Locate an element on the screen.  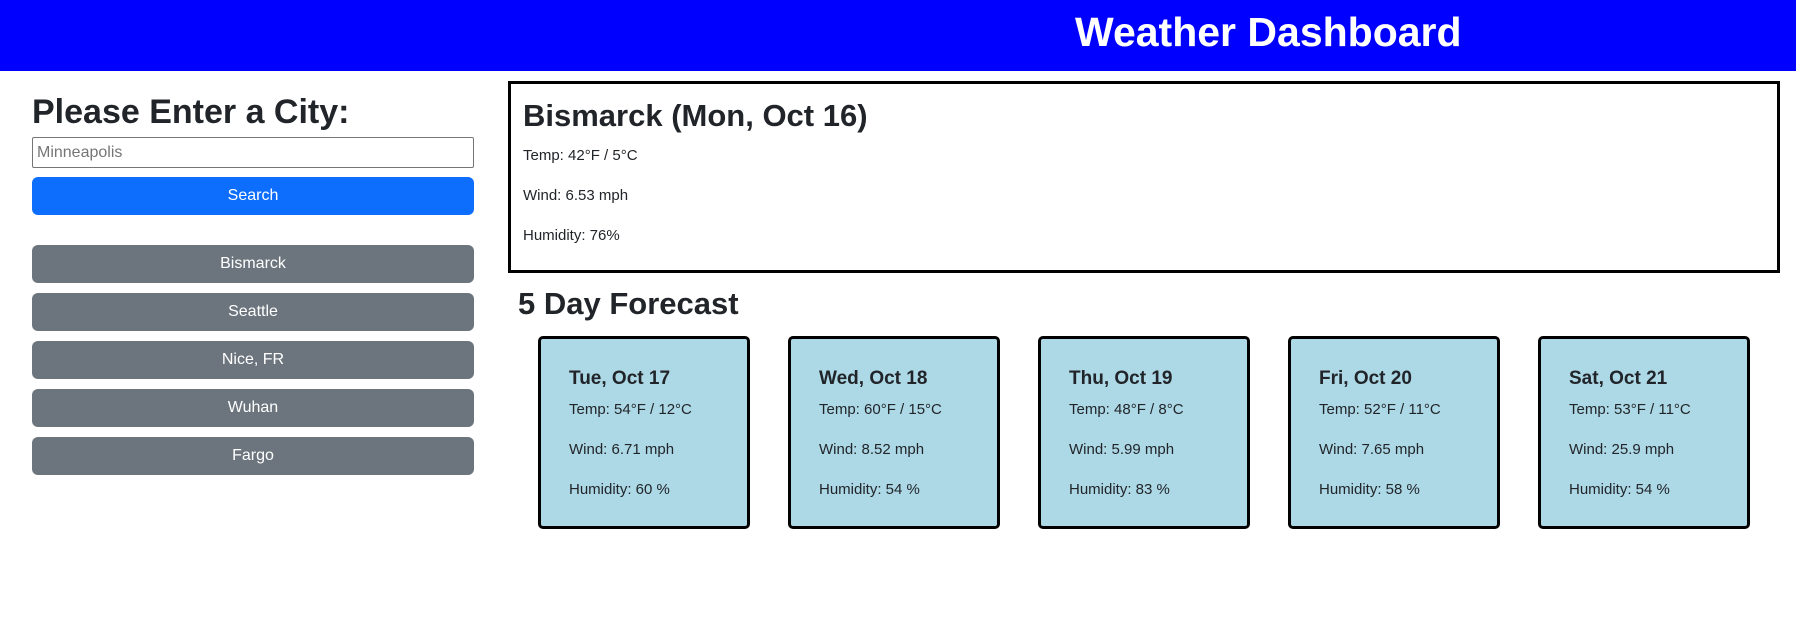
city-prompt-heading: Please Enter a City: is located at coordinates (191, 112).